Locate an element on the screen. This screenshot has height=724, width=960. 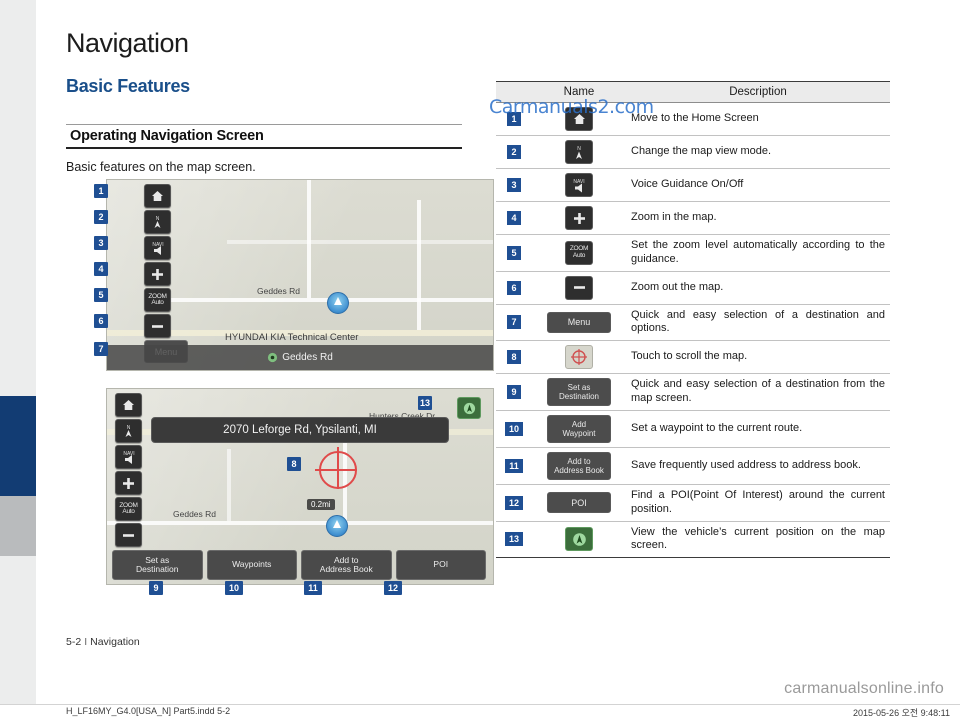
row-badge-3: 3 is located at coordinates (514, 185).